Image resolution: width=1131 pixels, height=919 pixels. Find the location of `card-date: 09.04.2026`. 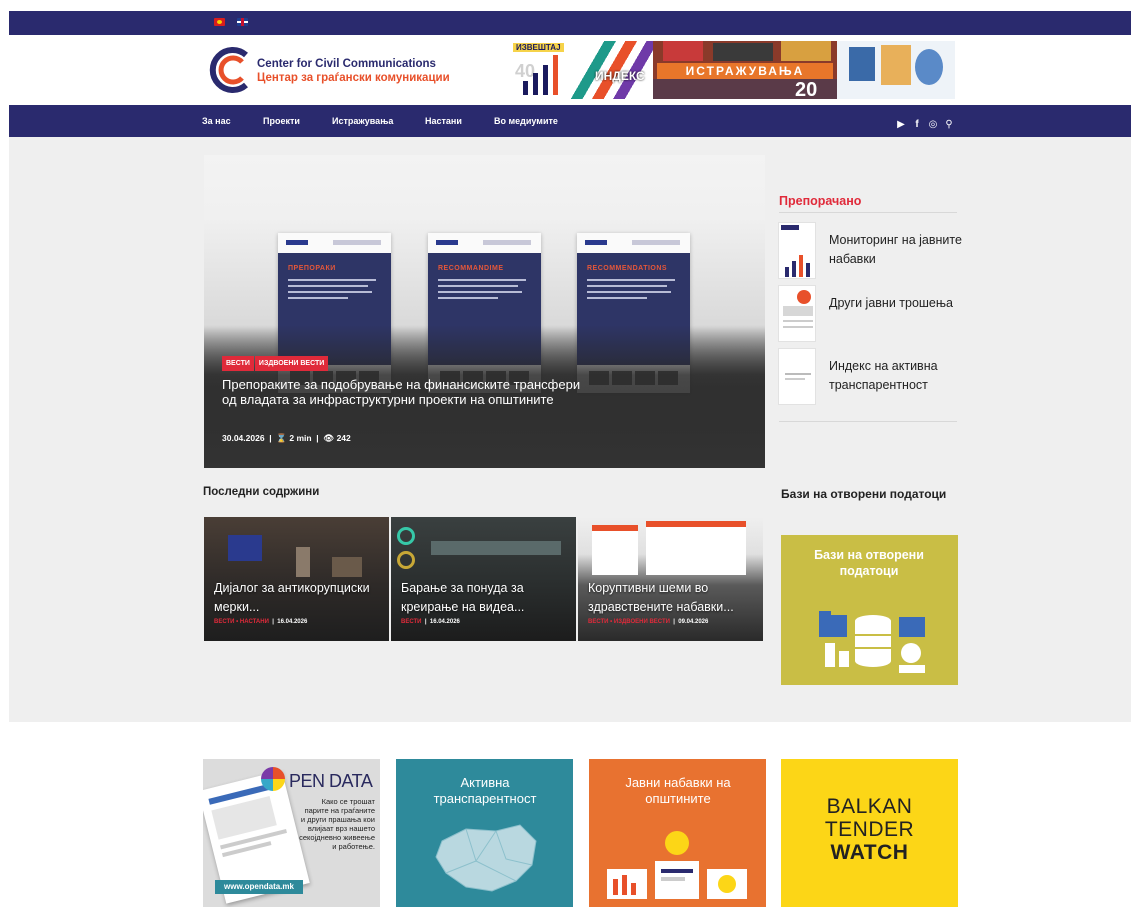

card-date: 09.04.2026 is located at coordinates (693, 622).